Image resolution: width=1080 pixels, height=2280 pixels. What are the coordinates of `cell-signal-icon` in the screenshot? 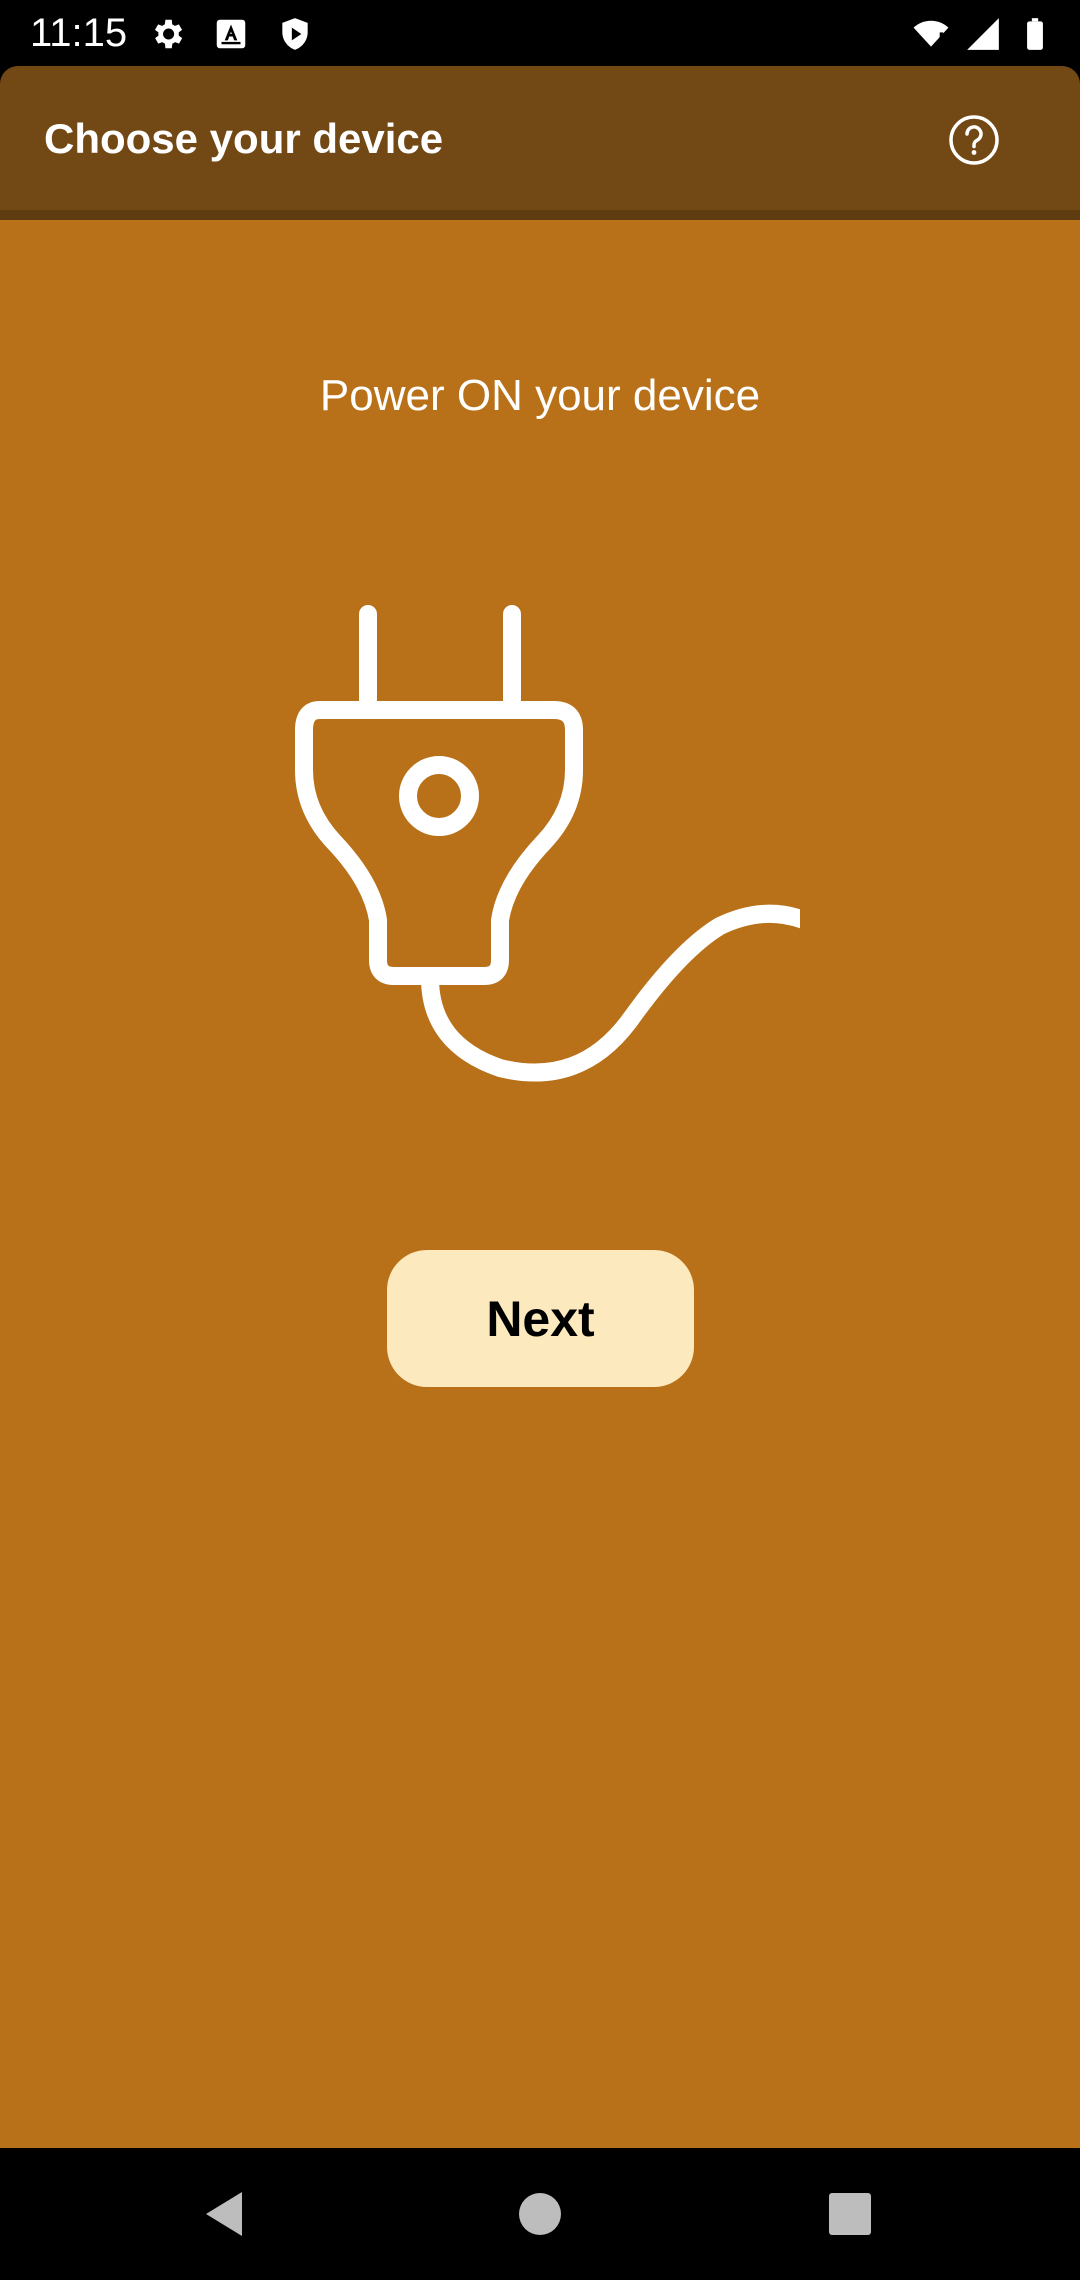 It's located at (983, 34).